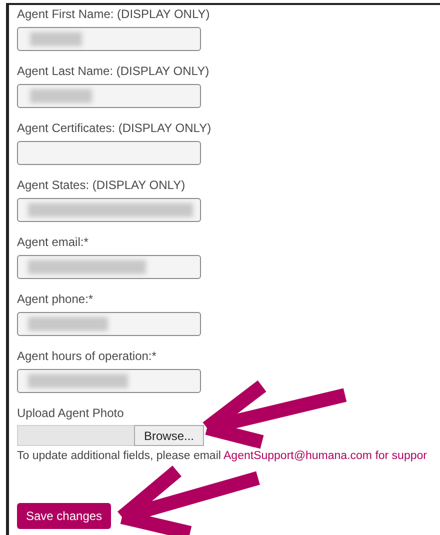 Image resolution: width=440 pixels, height=535 pixels. What do you see at coordinates (222, 456) in the screenshot?
I see `support-note: To update additional fields, please email AgentSupport@humana.com for suppor` at bounding box center [222, 456].